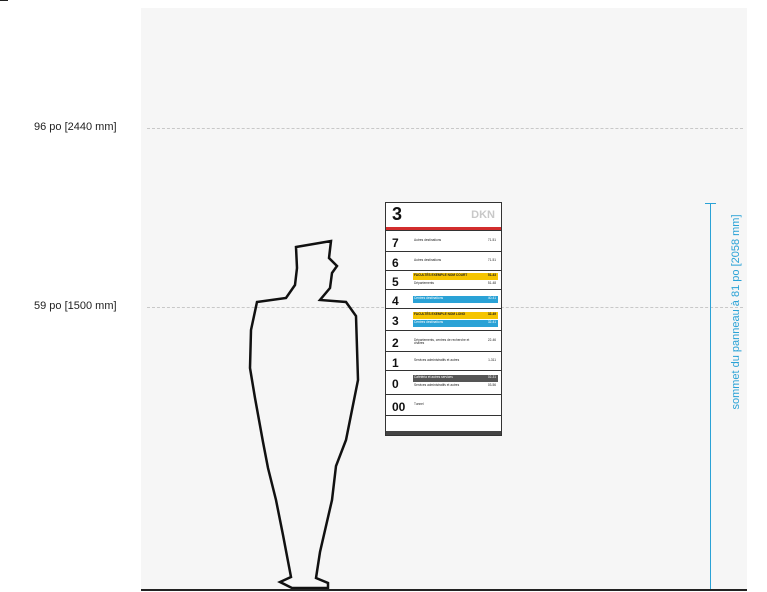 The height and width of the screenshot is (592, 767). Describe the element at coordinates (395, 342) in the screenshot. I see `sign-row-floor: 2` at that location.